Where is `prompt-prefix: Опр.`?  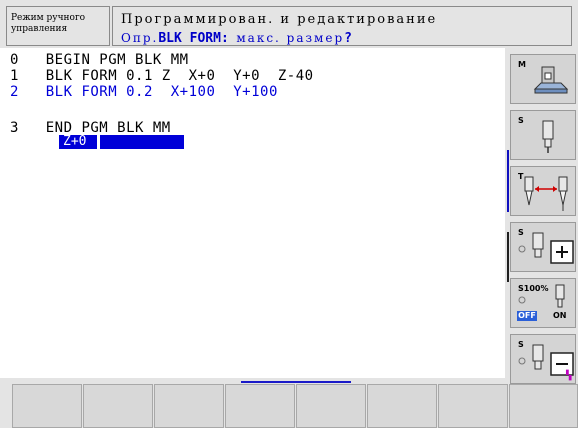
prompt-prefix: Опр. is located at coordinates (140, 38).